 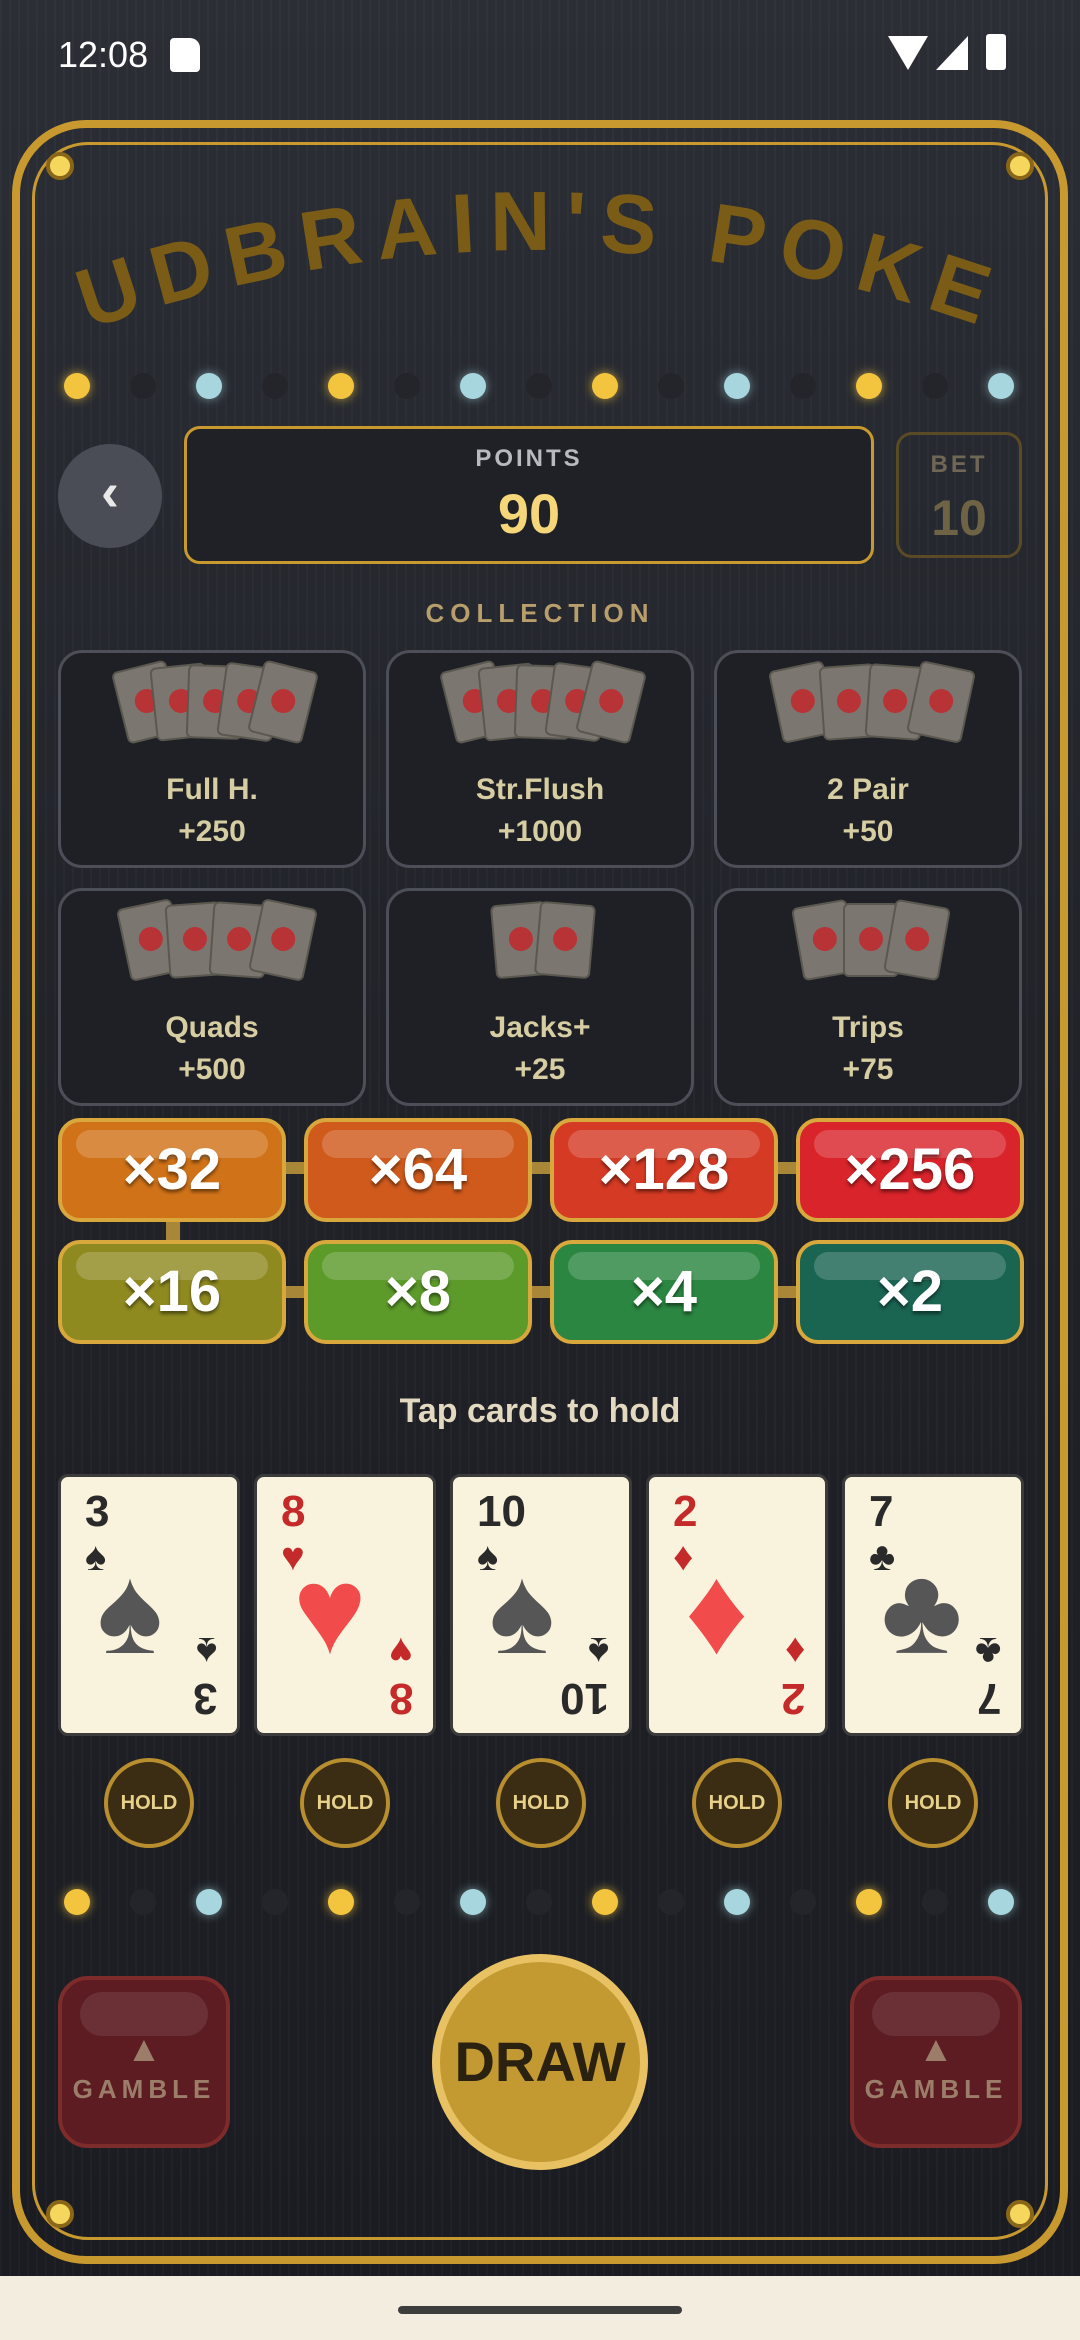 I want to click on gamble-label: GAMBLE, so click(x=936, y=2089).